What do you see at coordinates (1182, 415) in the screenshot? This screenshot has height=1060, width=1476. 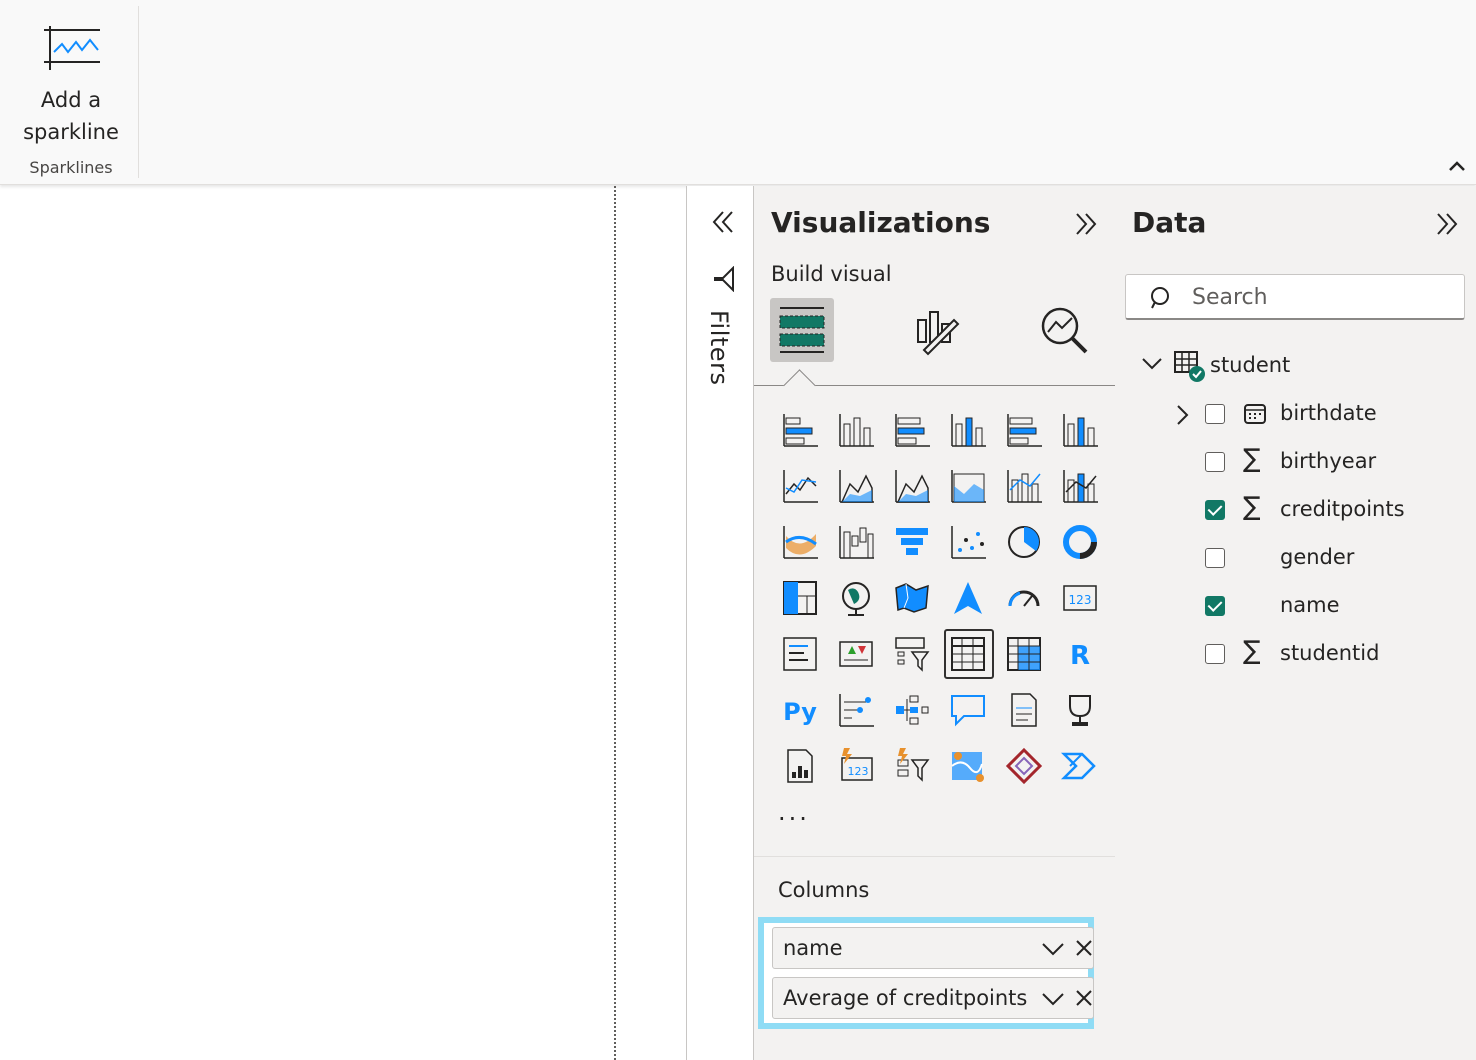 I see `chevron-right-icon` at bounding box center [1182, 415].